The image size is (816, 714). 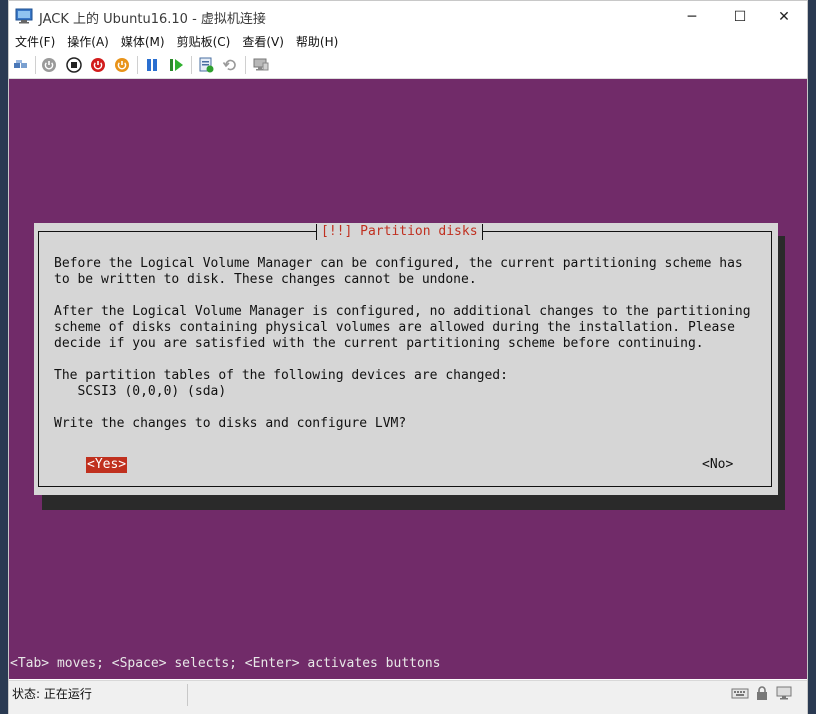 What do you see at coordinates (98, 65) in the screenshot?
I see `shut-down-icon` at bounding box center [98, 65].